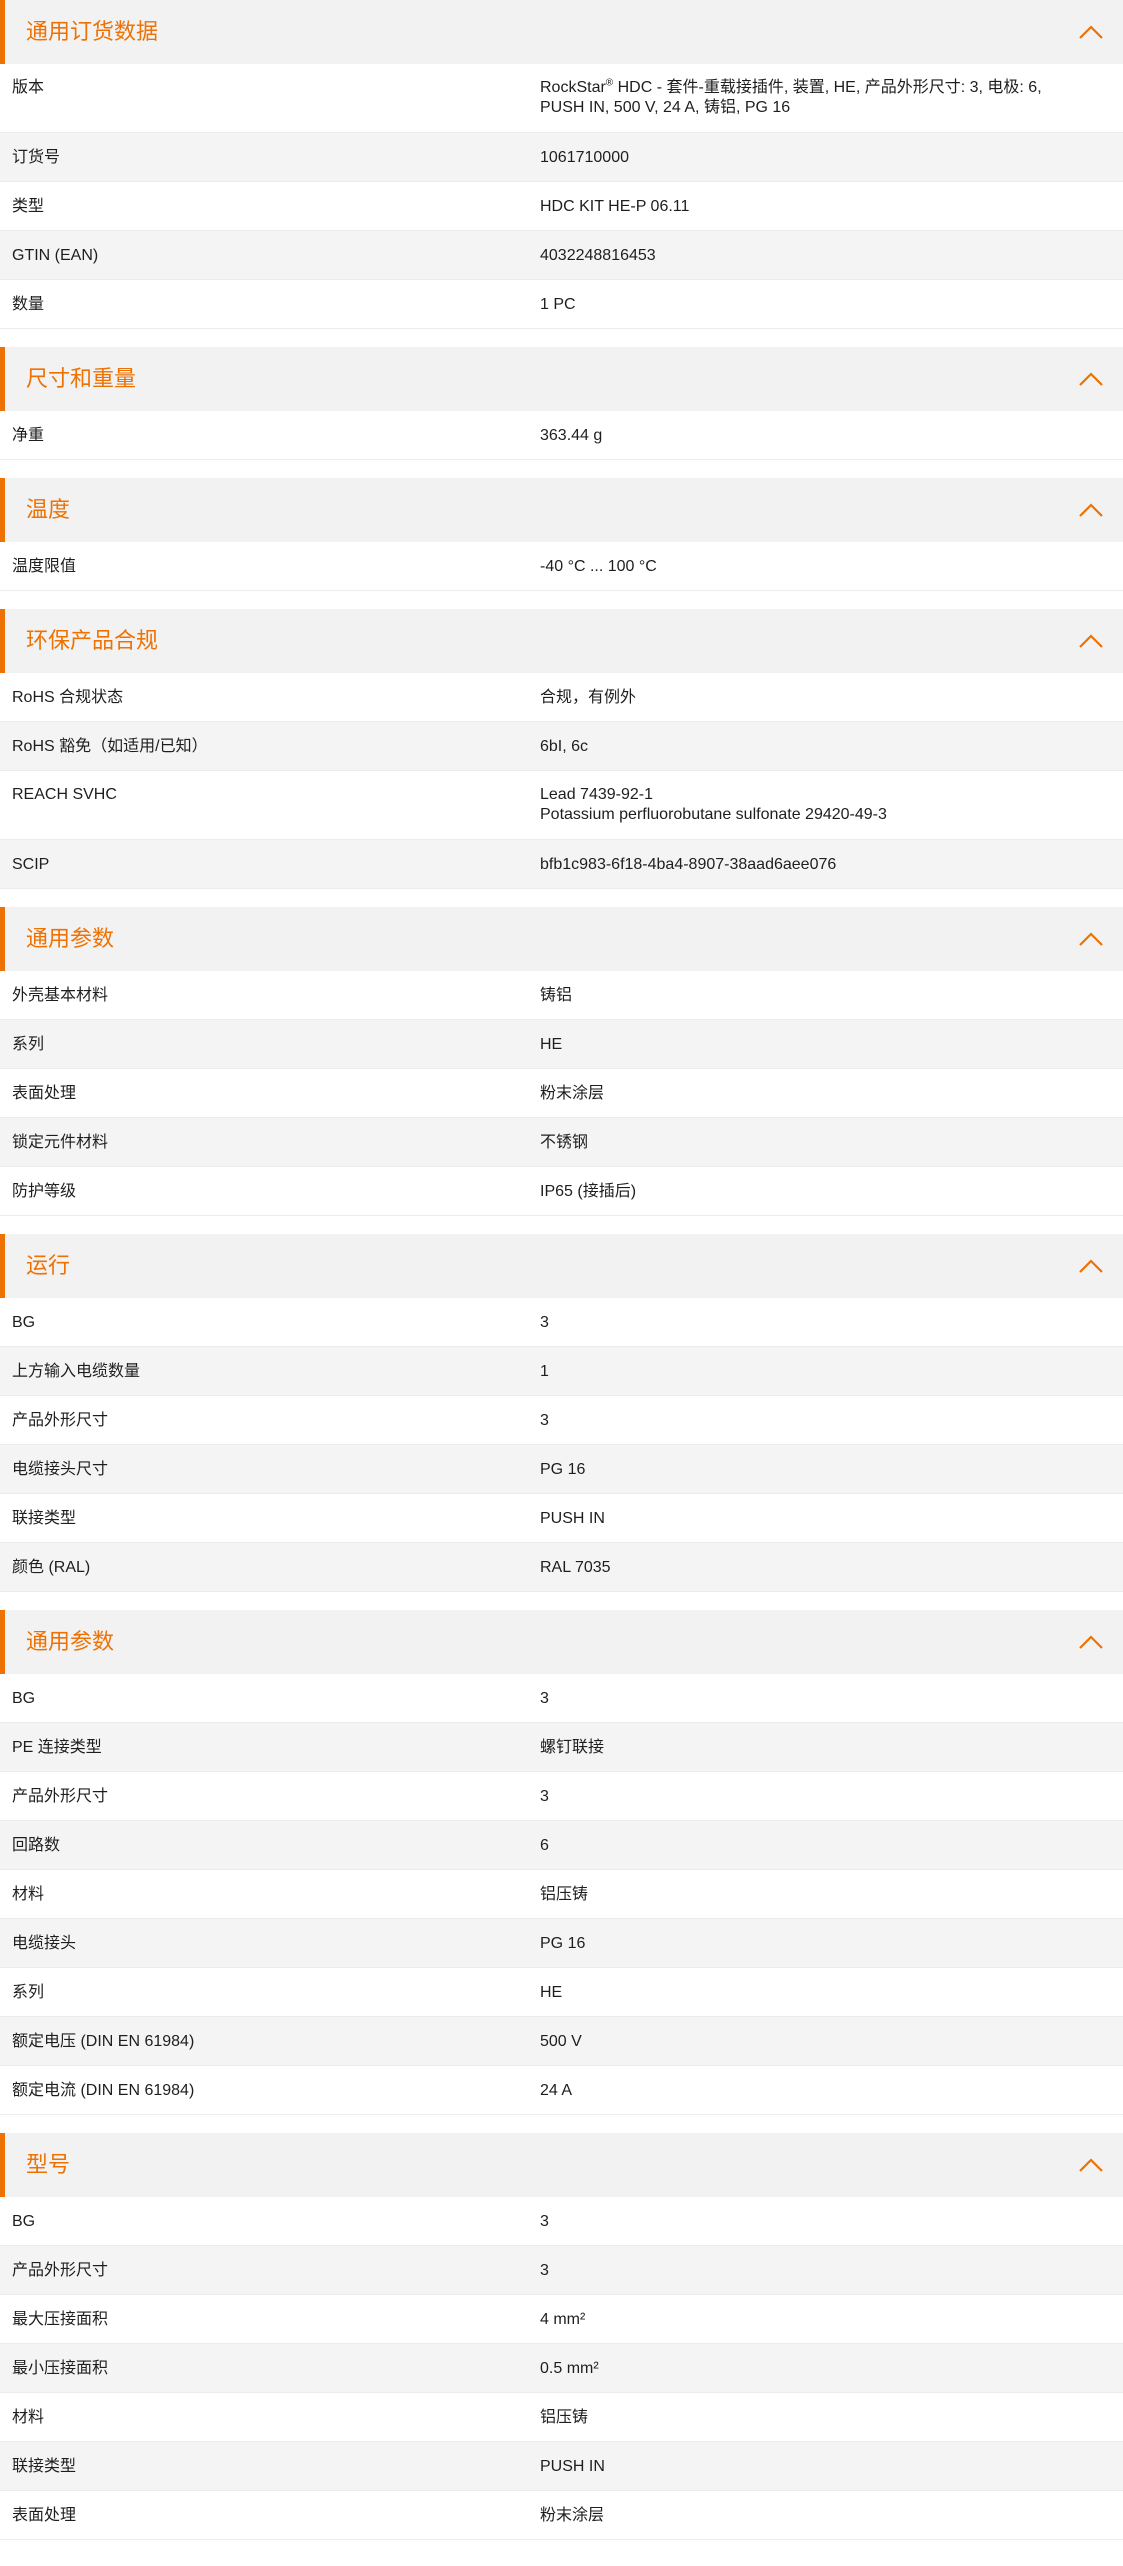 The image size is (1123, 2566). I want to click on spec-row: RoHS 豁免（如适用/已知） 6bI, 6c, so click(561, 746).